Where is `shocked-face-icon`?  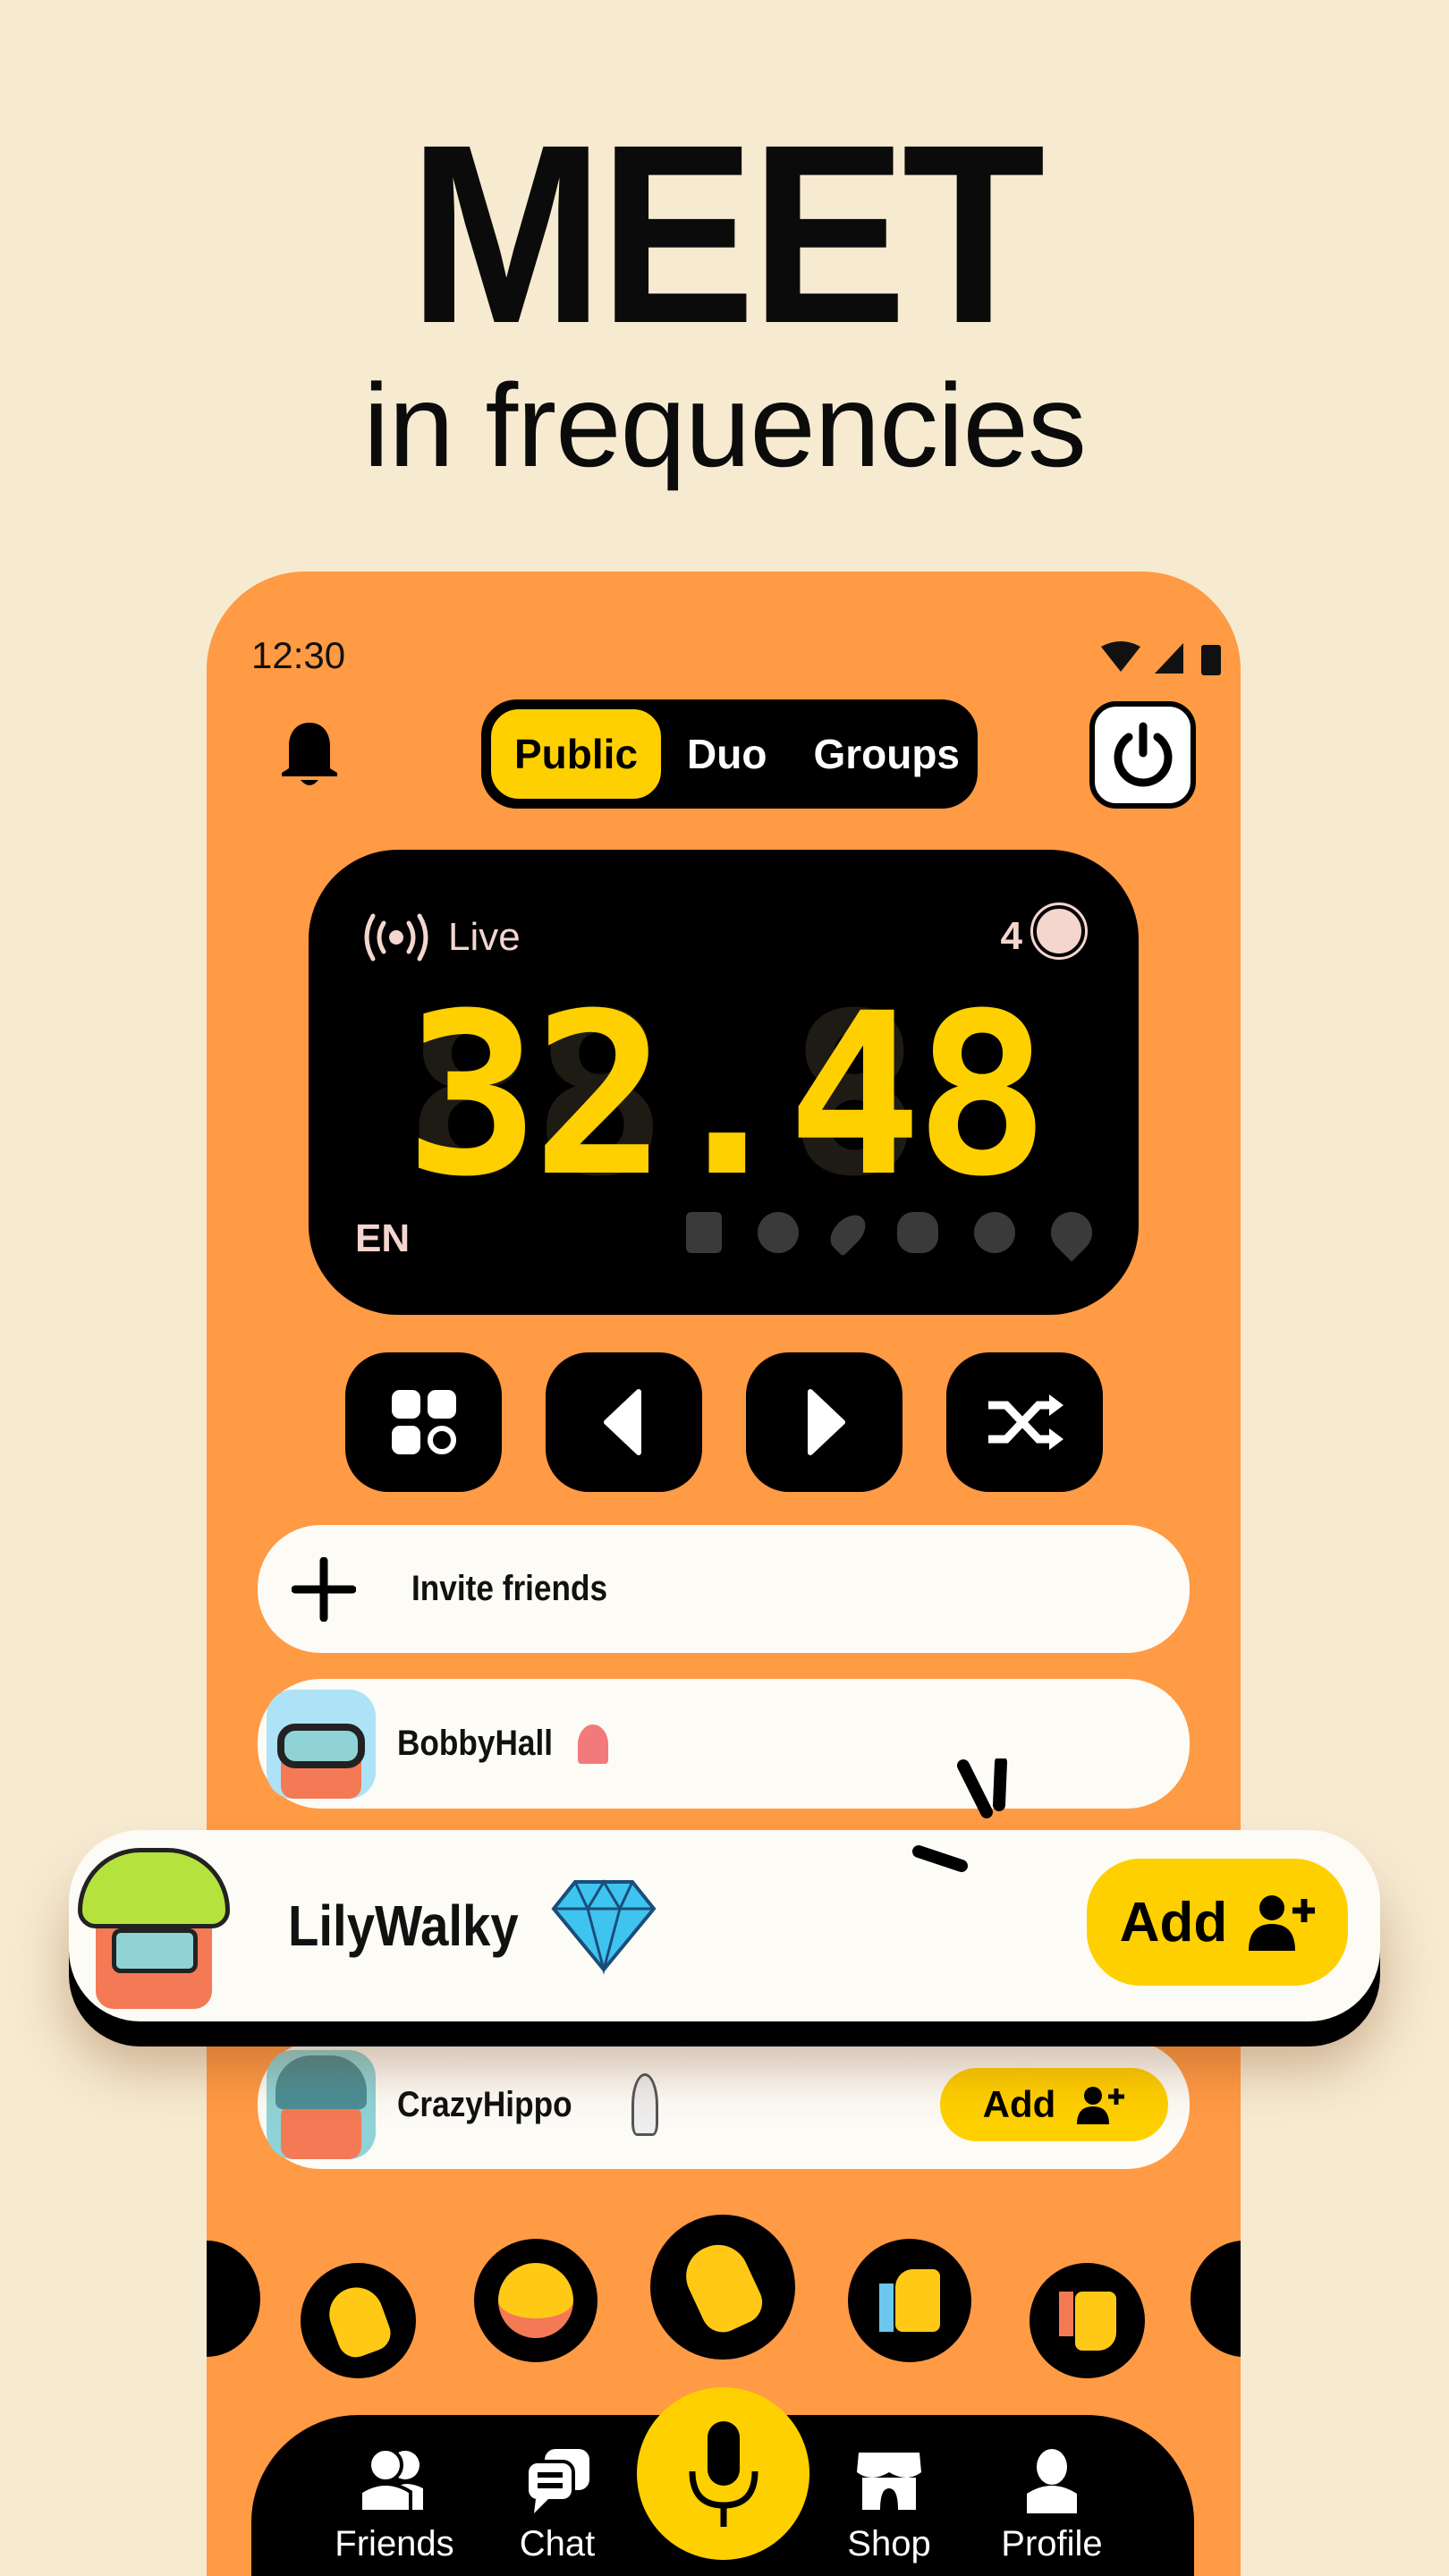
shocked-face-icon is located at coordinates (778, 1232).